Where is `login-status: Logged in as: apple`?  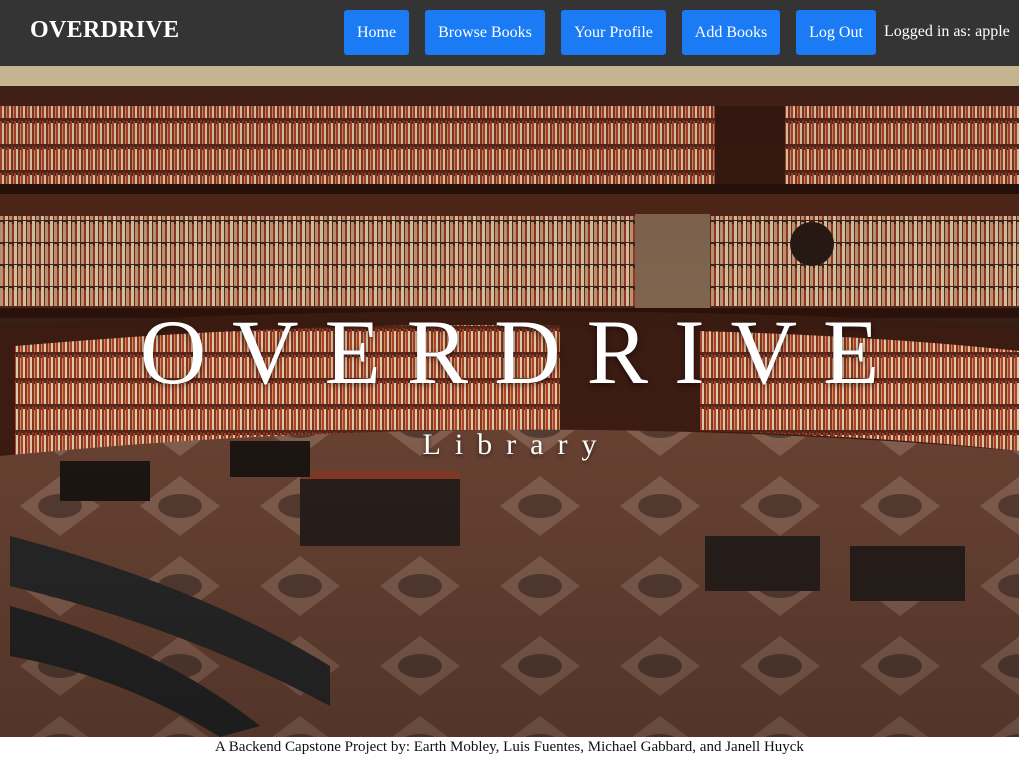 login-status: Logged in as: apple is located at coordinates (947, 31).